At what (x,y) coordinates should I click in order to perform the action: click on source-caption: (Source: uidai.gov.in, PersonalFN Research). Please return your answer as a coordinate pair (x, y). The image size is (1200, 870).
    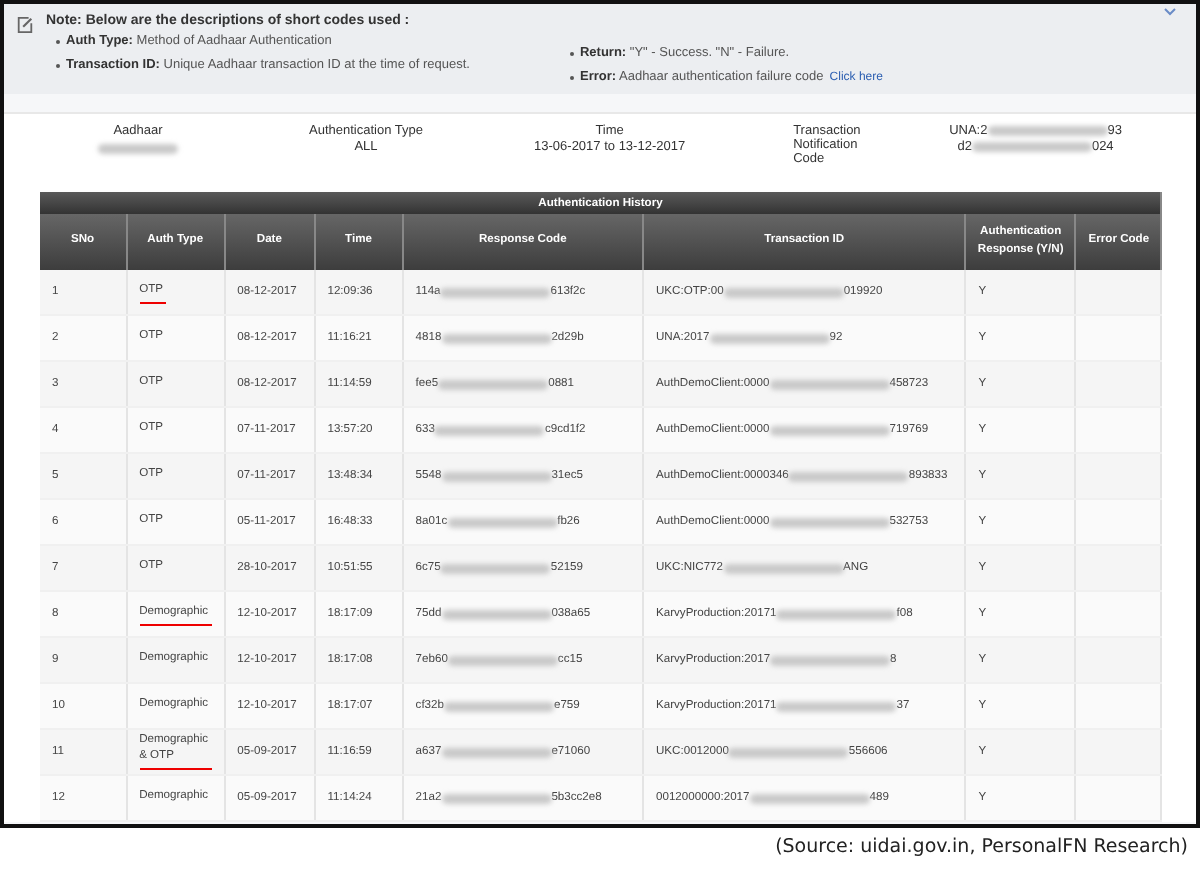
    Looking at the image, I should click on (981, 846).